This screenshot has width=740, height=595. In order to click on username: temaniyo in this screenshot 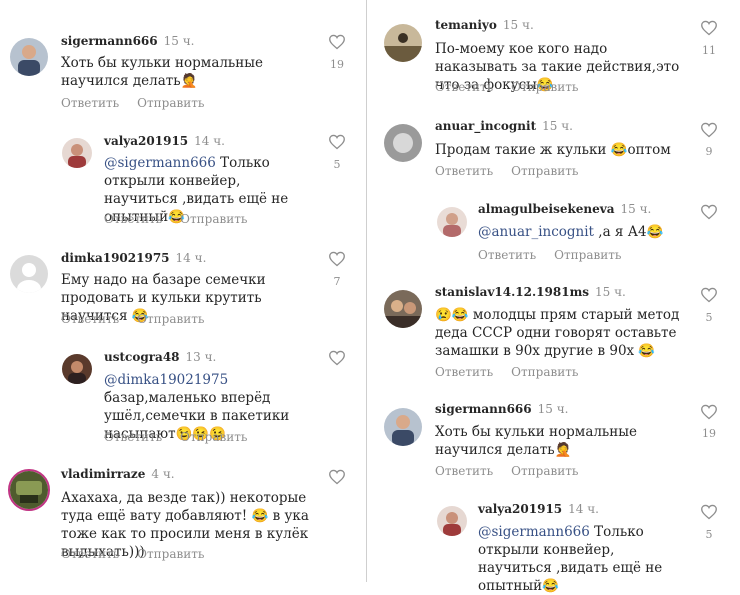, I will do `click(466, 25)`.